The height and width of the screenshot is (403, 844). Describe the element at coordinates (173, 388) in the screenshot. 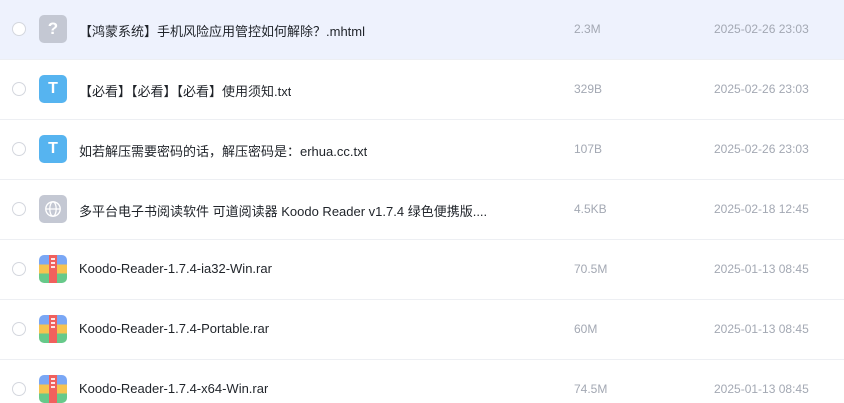

I see `file-name: Koodo-Reader-1.7.4-x64-Win.rar` at that location.